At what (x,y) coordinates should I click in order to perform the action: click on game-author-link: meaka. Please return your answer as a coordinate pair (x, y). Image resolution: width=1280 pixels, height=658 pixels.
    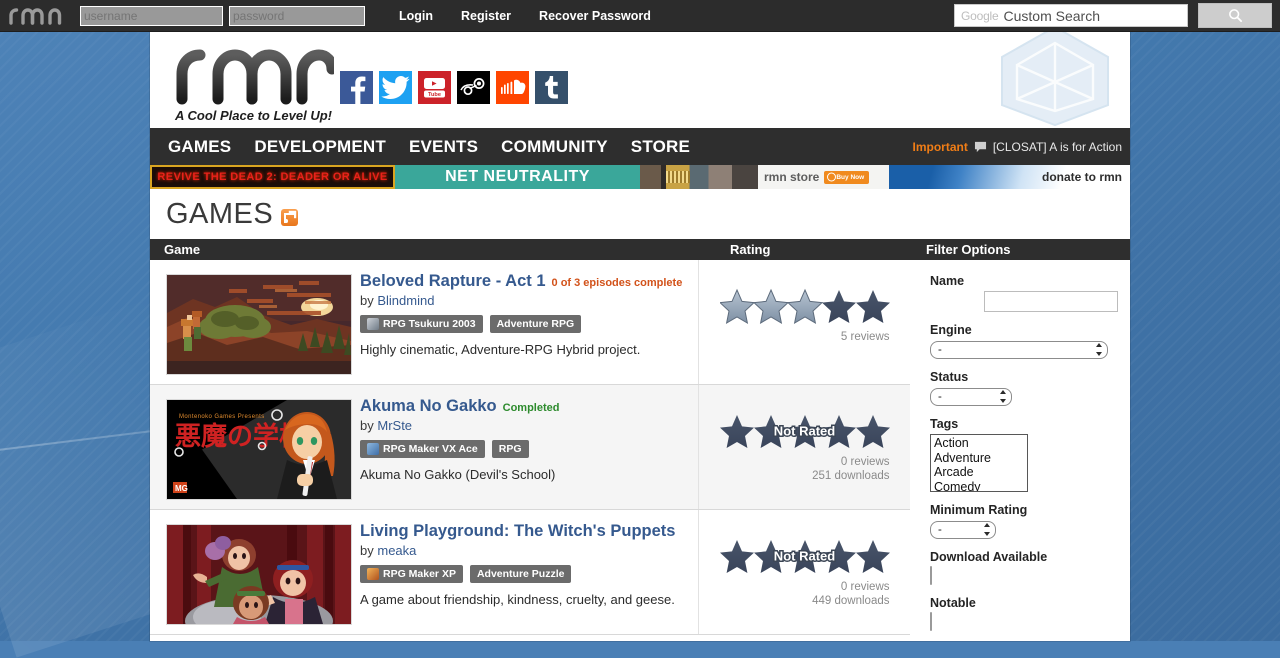
    Looking at the image, I should click on (396, 550).